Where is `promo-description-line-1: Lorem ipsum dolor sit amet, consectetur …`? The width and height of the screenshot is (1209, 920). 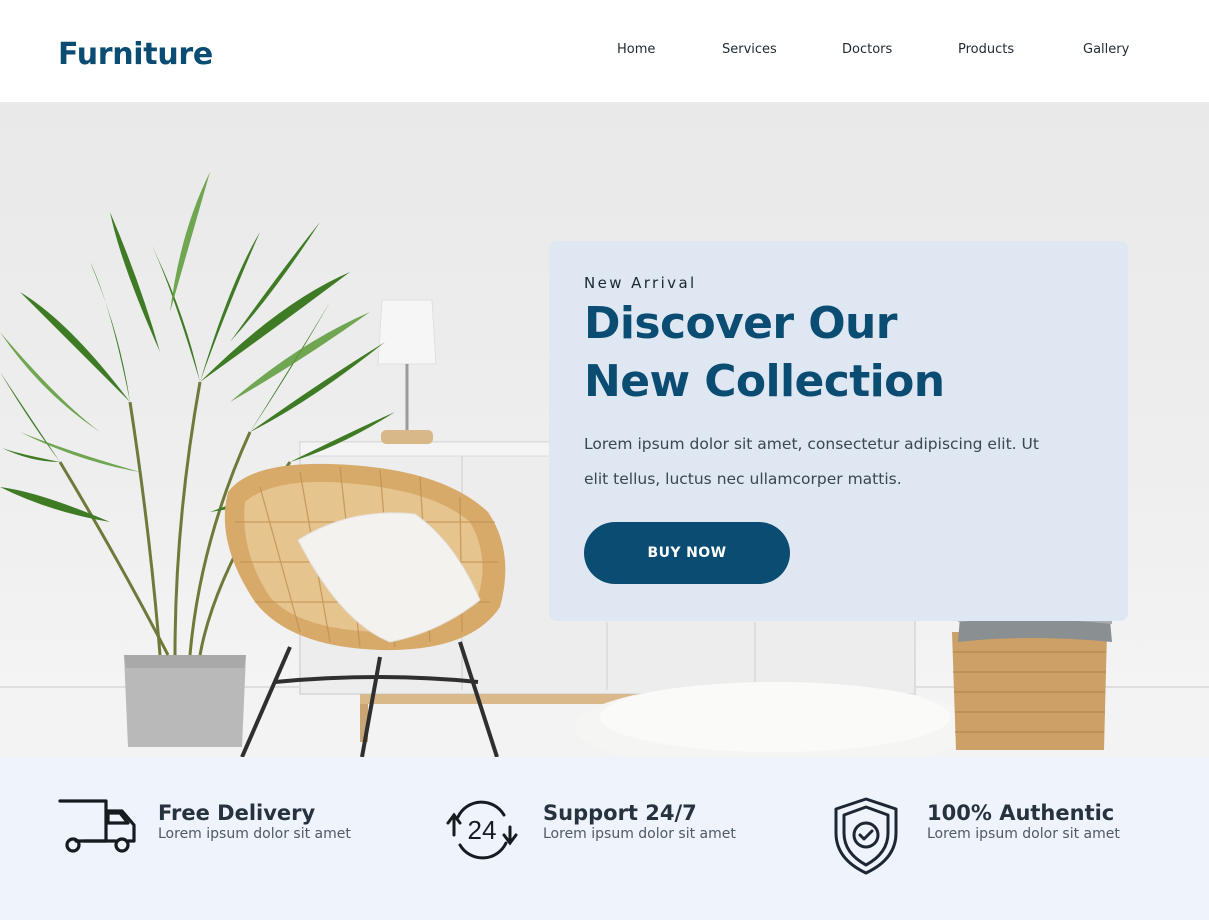
promo-description-line-1: Lorem ipsum dolor sit amet, consectetur … is located at coordinates (811, 444).